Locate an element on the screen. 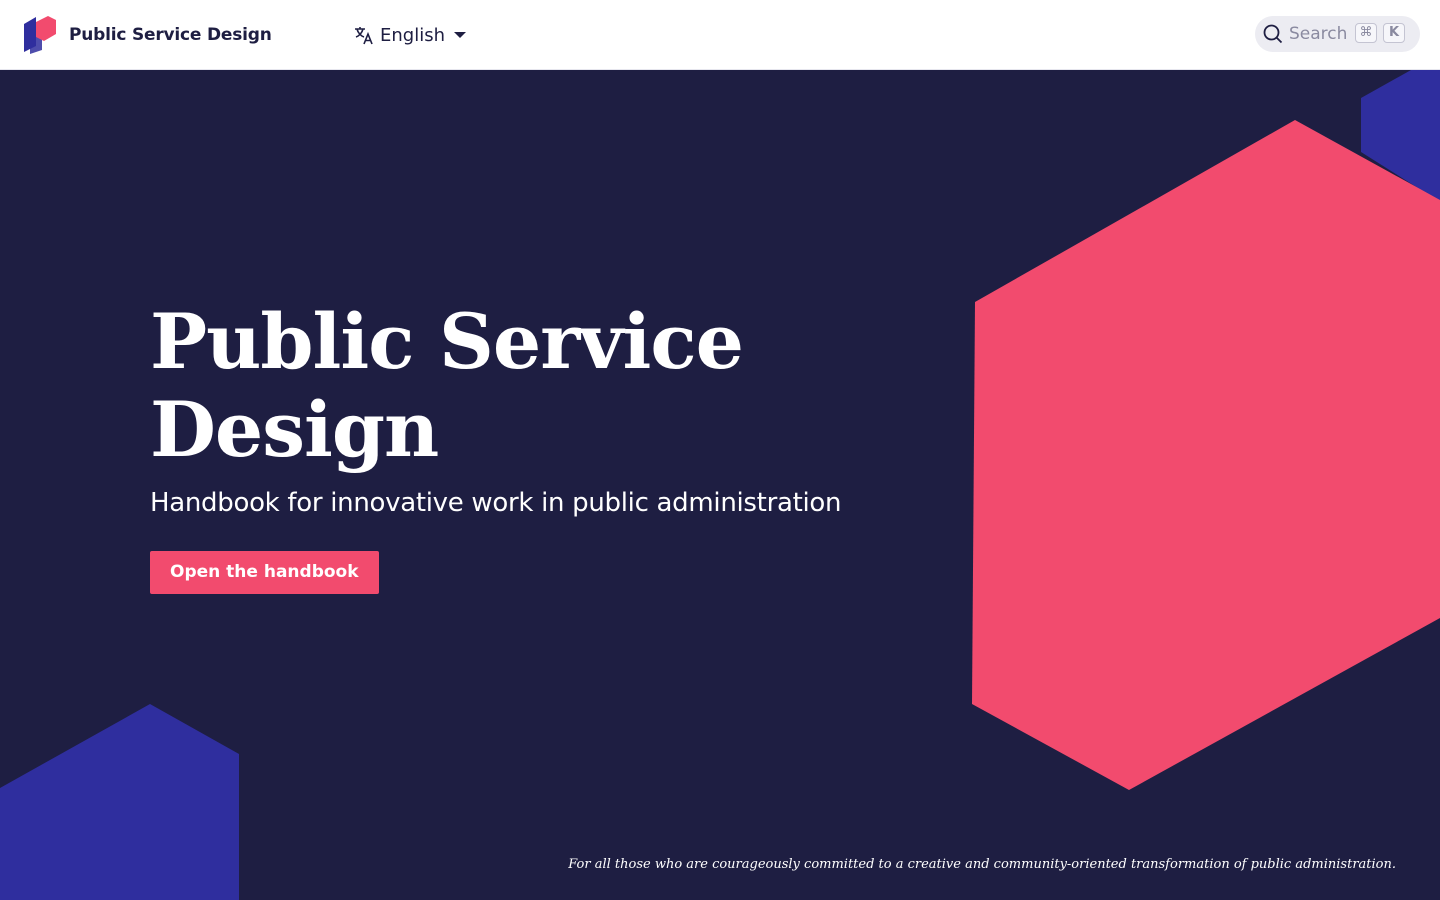  translate-icon is located at coordinates (364, 36).